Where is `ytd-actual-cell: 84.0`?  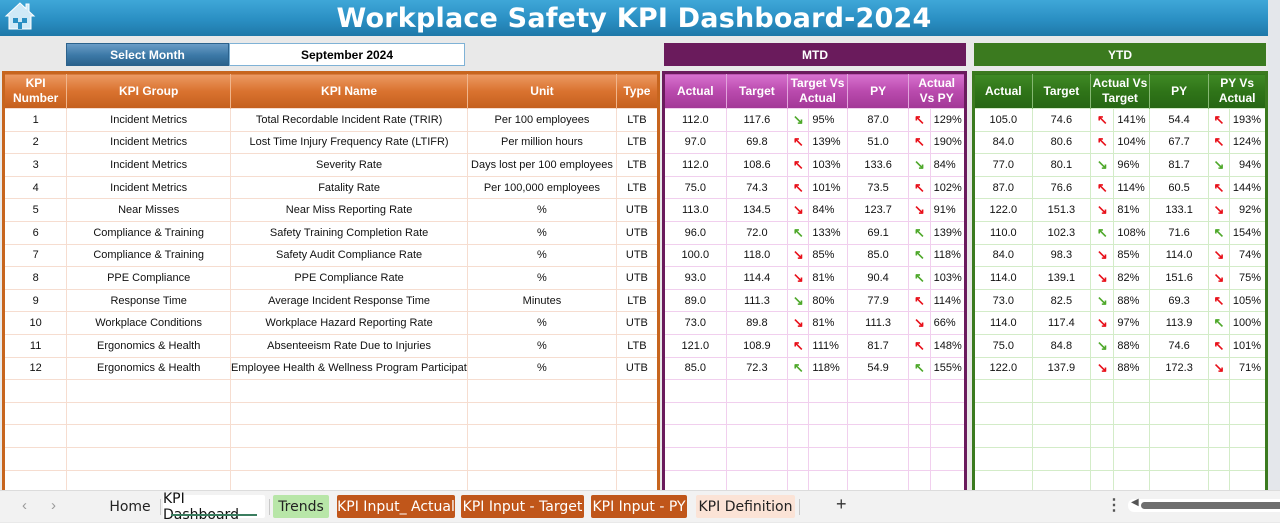
ytd-actual-cell: 84.0 is located at coordinates (1003, 142).